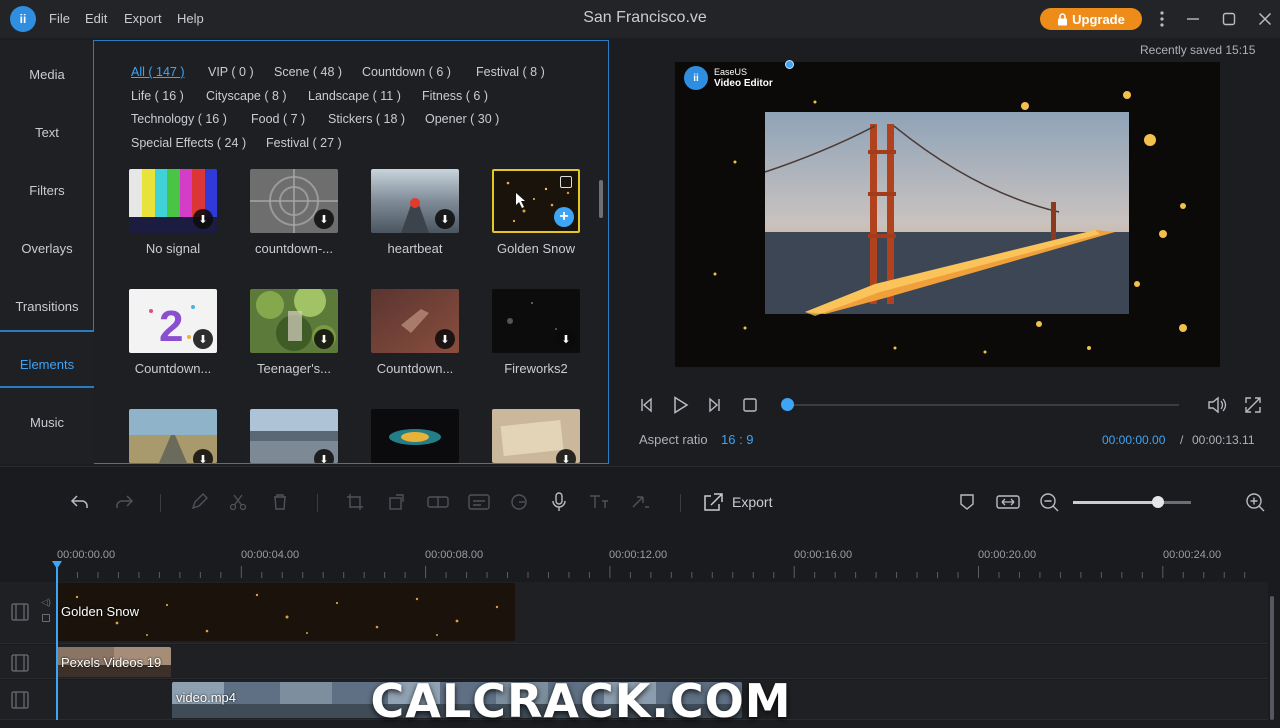  What do you see at coordinates (173, 321) in the screenshot?
I see `element-thumbnail: 2 ⬇` at bounding box center [173, 321].